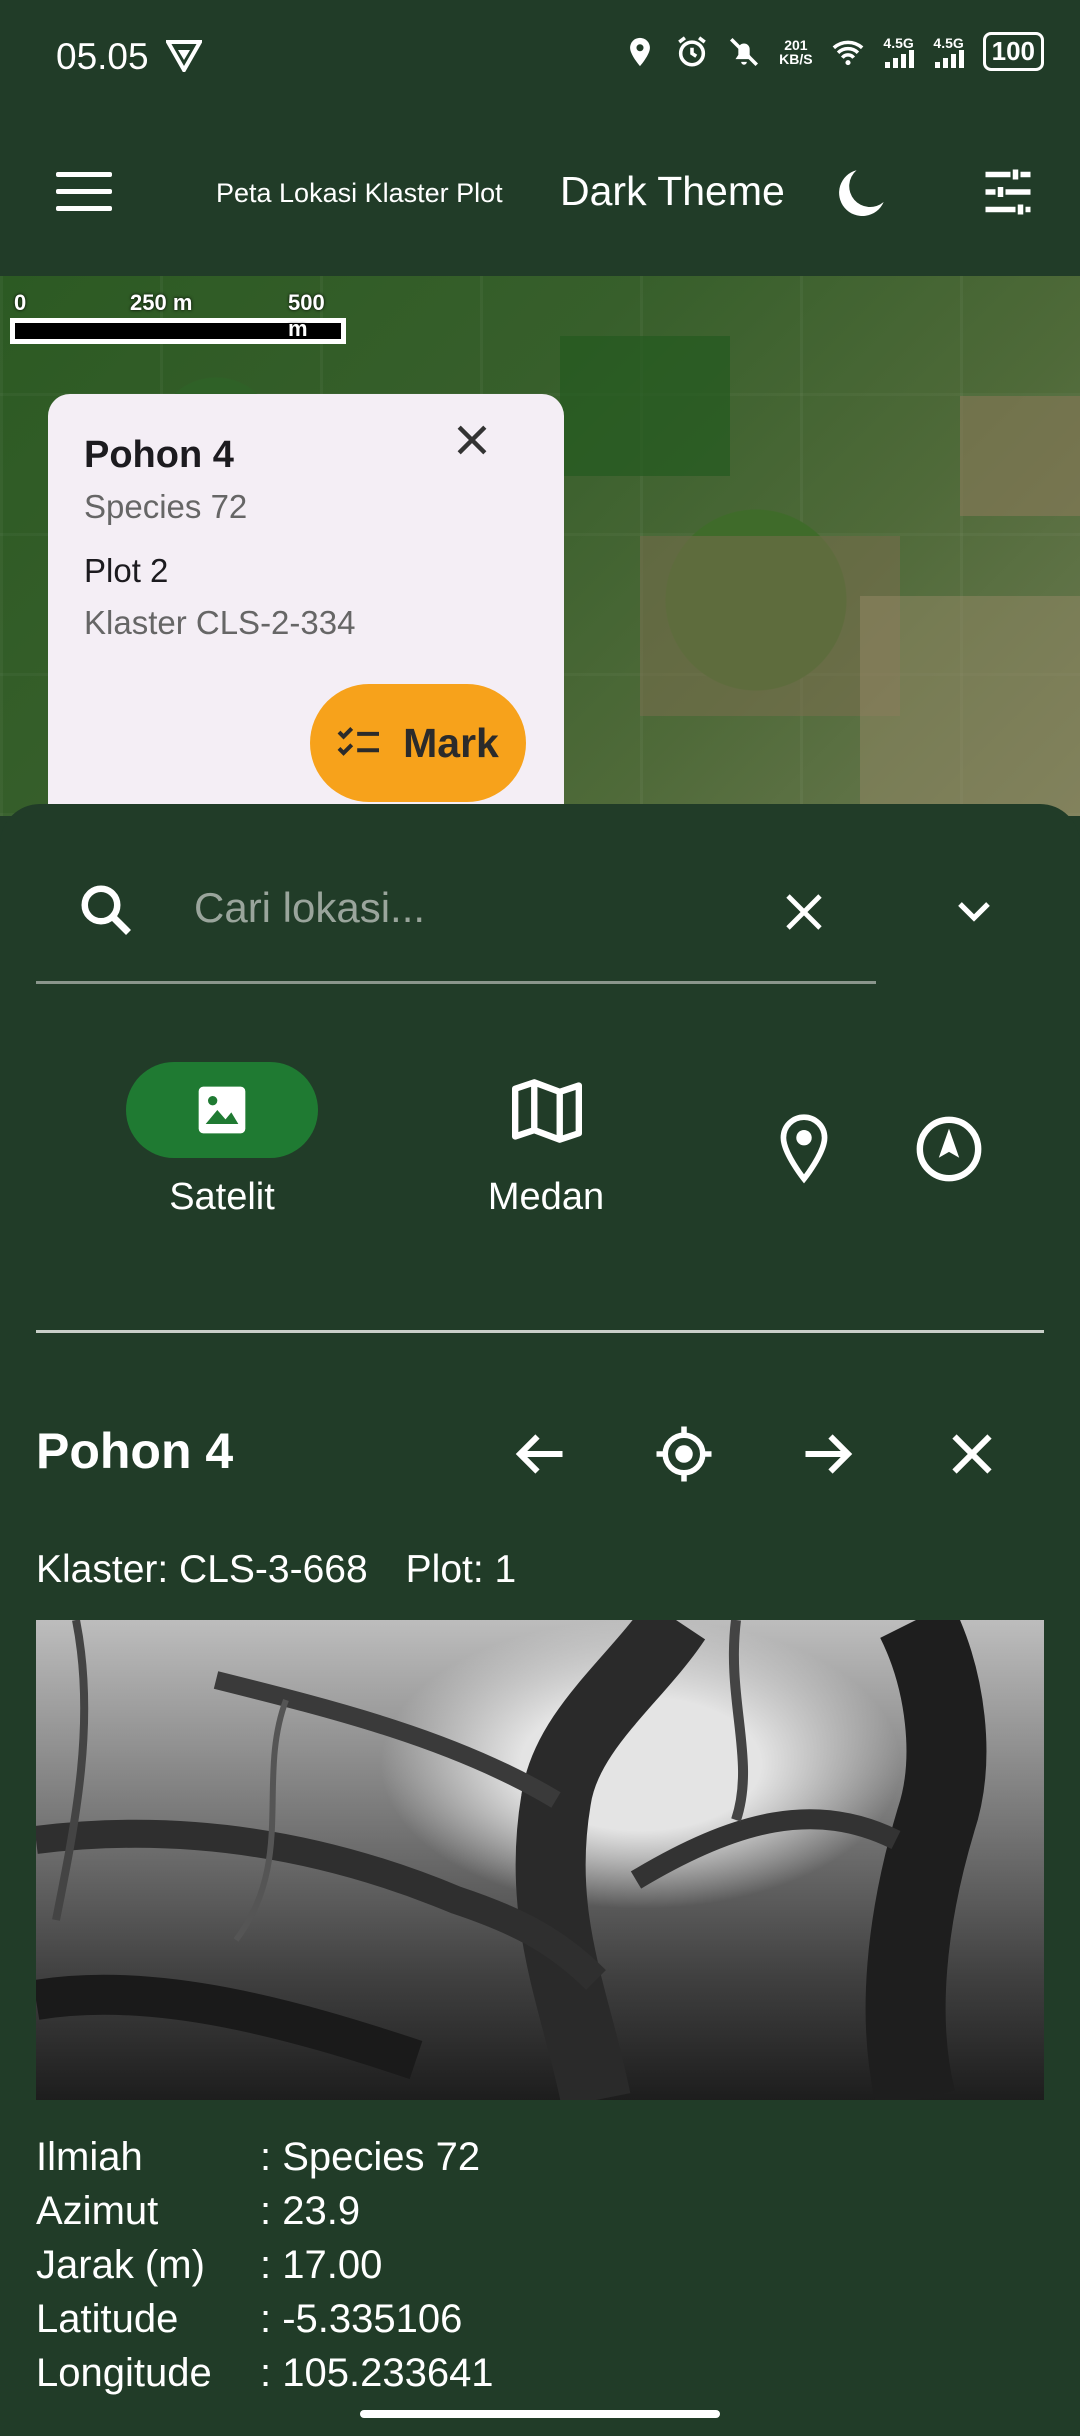 This screenshot has height=2436, width=1080. I want to click on property-row: Latitude: -5.335106, so click(249, 2319).